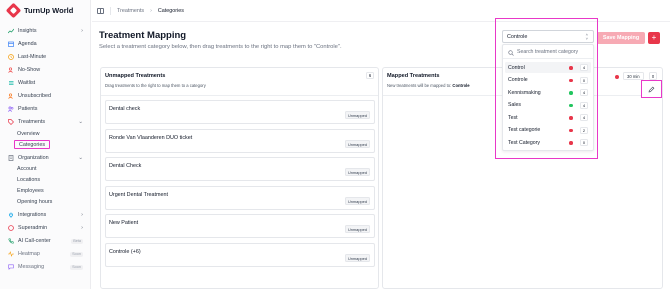 Image resolution: width=670 pixels, height=289 pixels. Describe the element at coordinates (100, 10) in the screenshot. I see `sidebar-toggle-icon` at that location.